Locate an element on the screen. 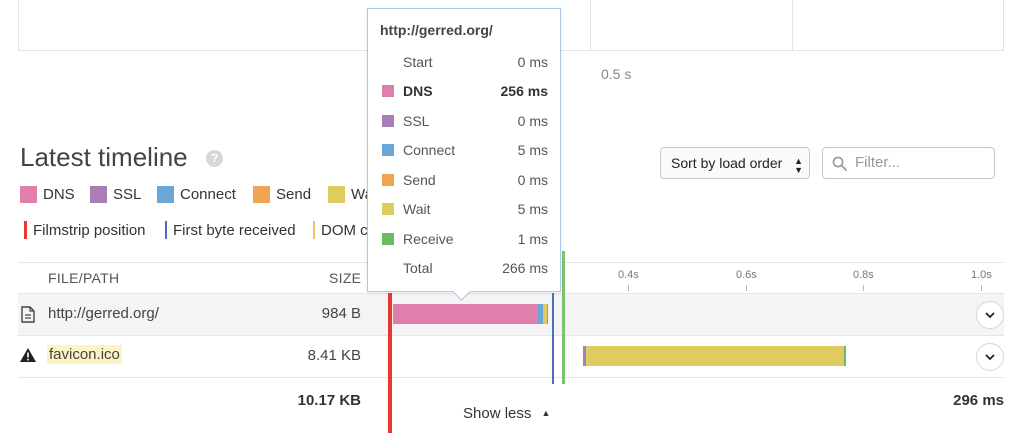 The image size is (1024, 433). tooltip-row-send: Send 0 ms is located at coordinates (464, 180).